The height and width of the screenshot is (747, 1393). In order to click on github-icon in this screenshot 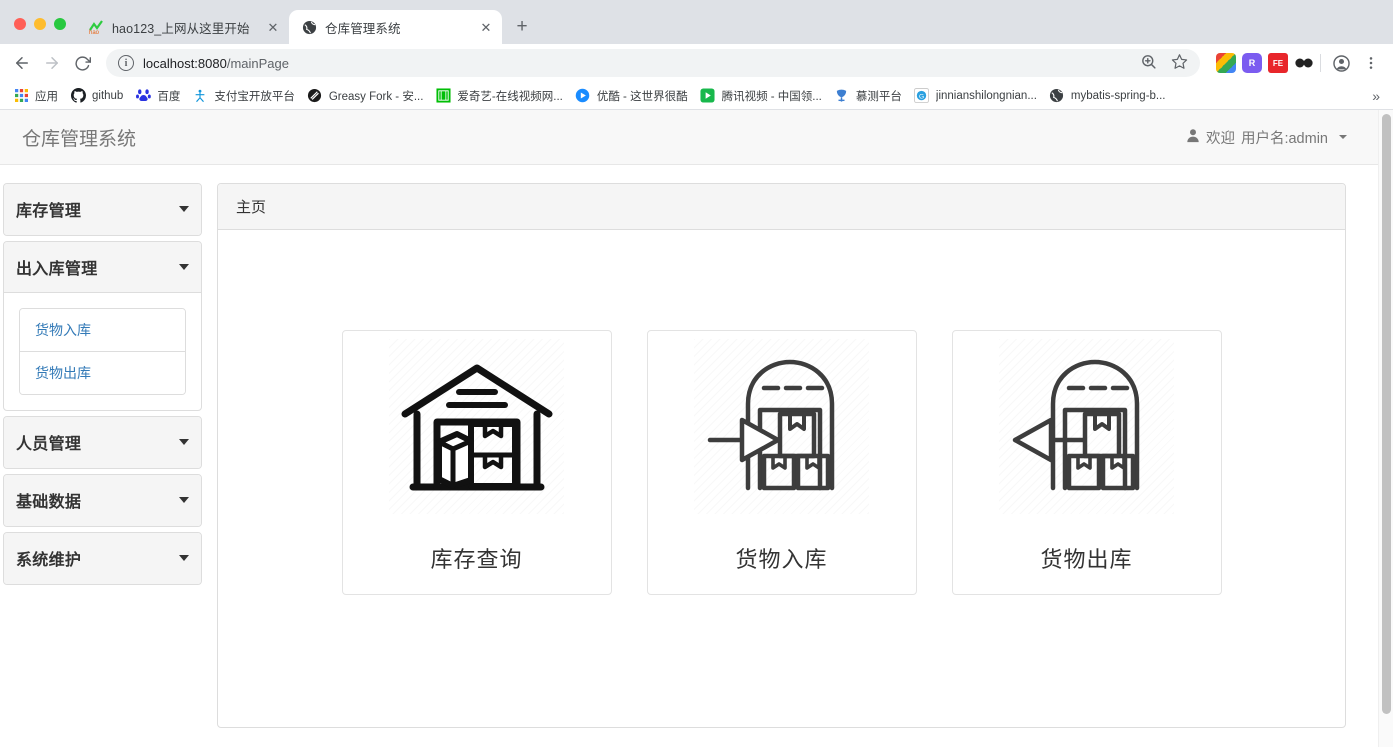, I will do `click(78, 96)`.